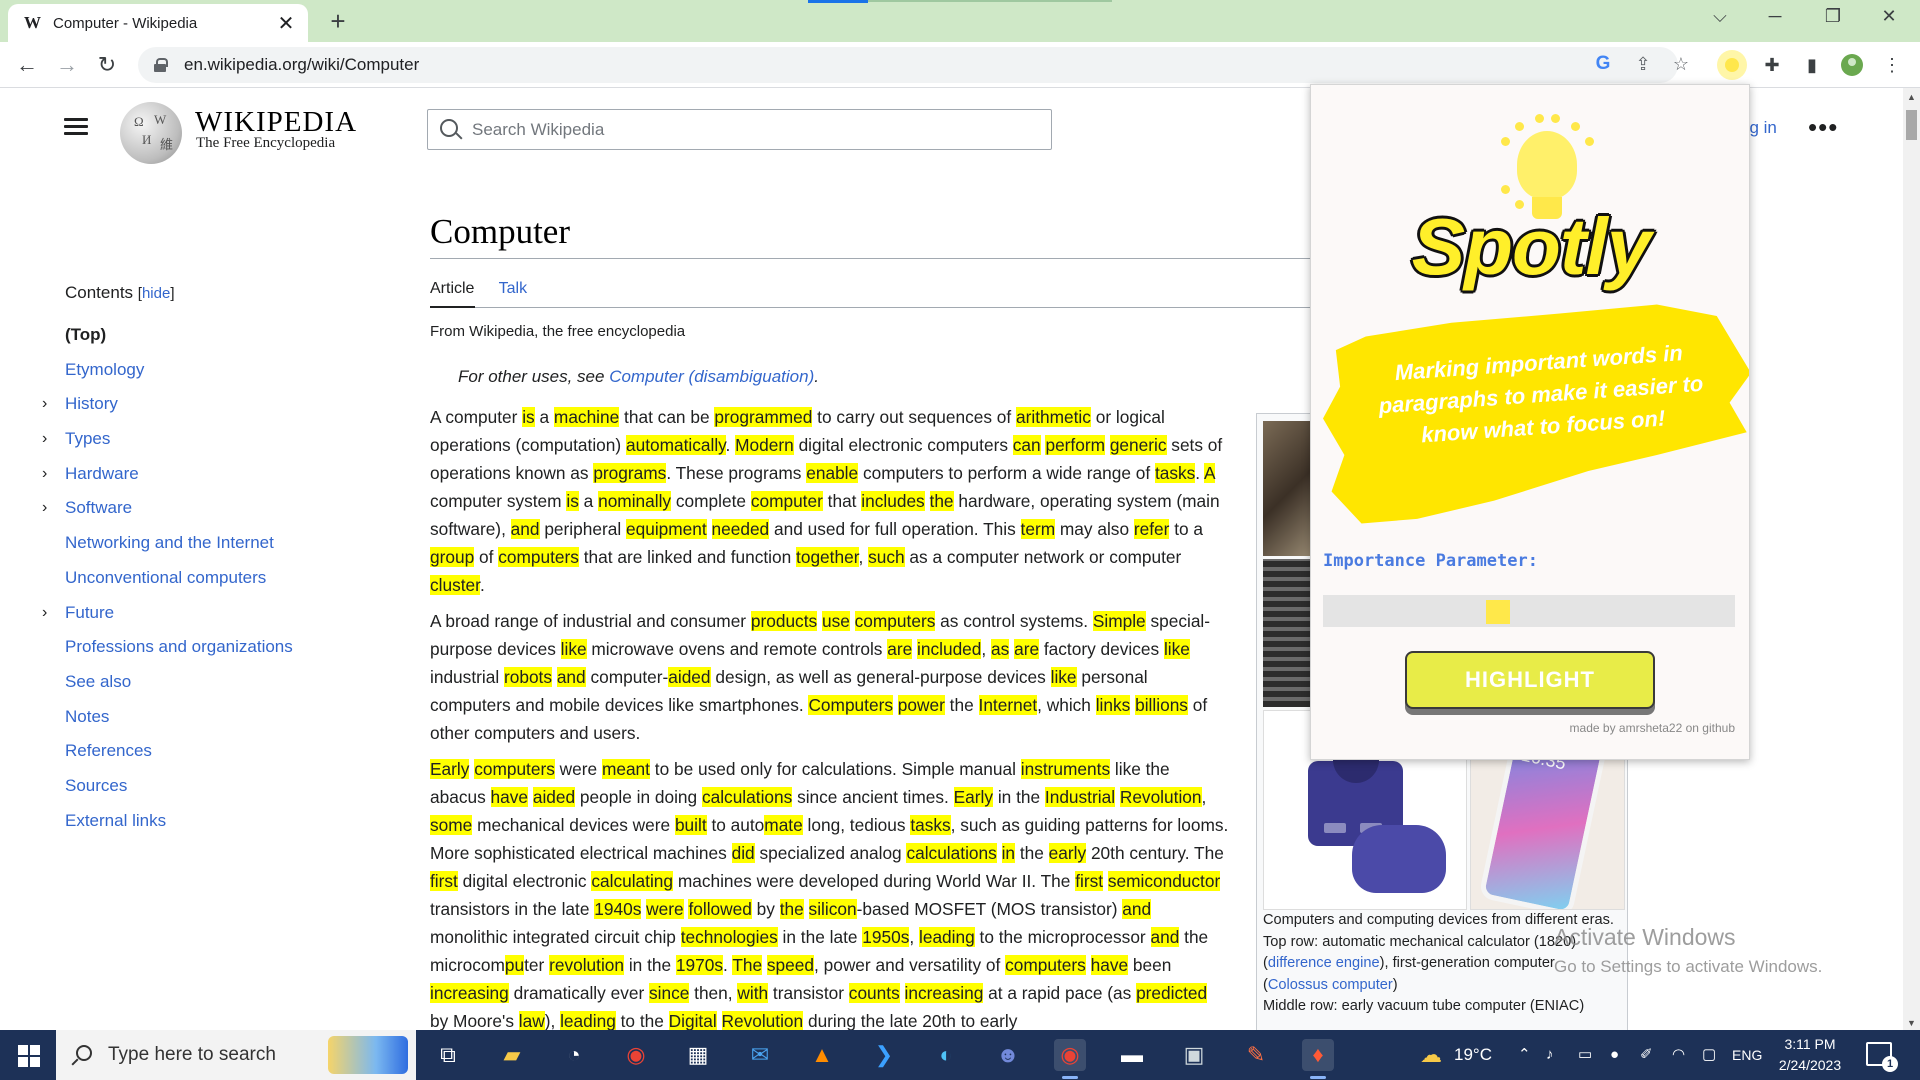 This screenshot has width=1920, height=1080. Describe the element at coordinates (1810, 1055) in the screenshot. I see `system-clock: 3:11 PM 2/24/2023` at that location.